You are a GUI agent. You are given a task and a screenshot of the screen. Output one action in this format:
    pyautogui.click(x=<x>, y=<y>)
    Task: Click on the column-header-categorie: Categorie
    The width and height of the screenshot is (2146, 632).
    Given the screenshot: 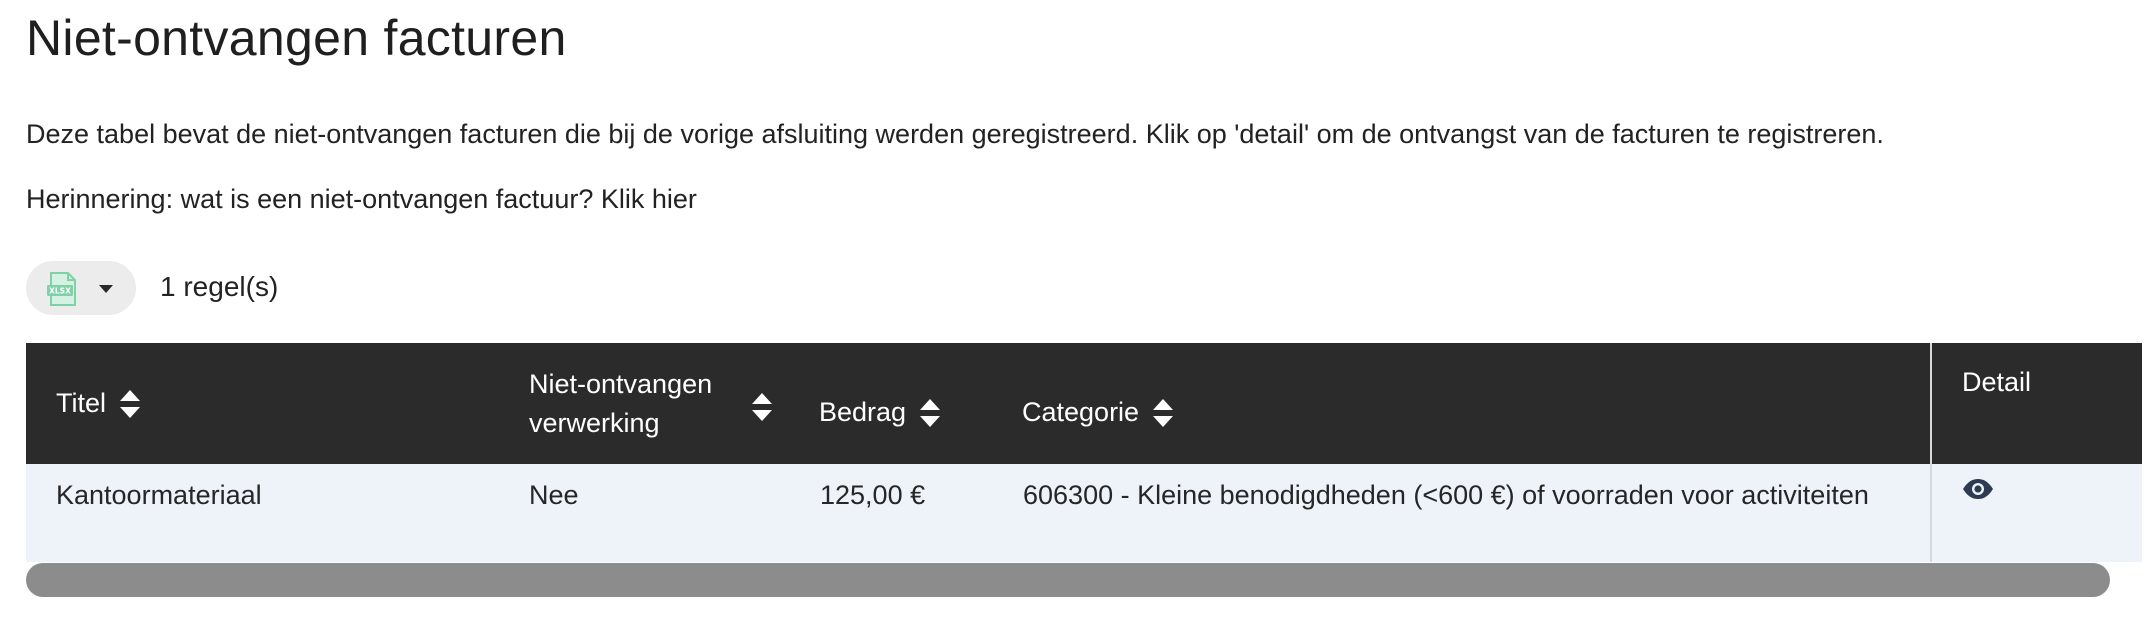 What is the action you would take?
    pyautogui.click(x=1476, y=403)
    